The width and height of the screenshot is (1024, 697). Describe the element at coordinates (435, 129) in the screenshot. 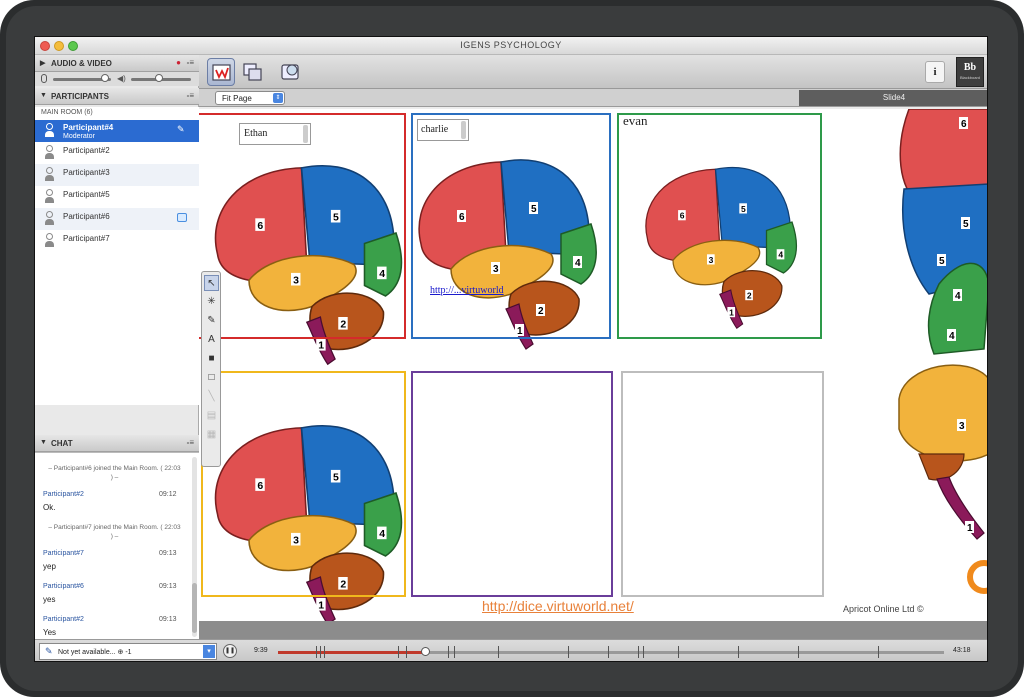

I see `card-label: charlie` at that location.